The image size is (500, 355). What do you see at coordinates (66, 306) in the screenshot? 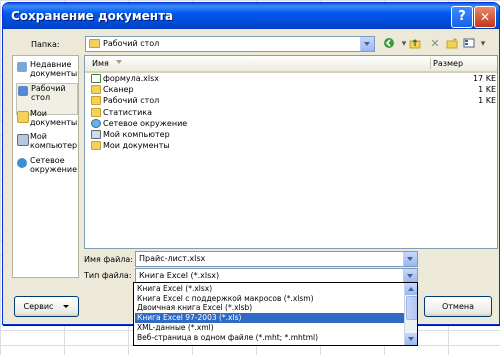
I see `dropdown-arrow-icon` at bounding box center [66, 306].